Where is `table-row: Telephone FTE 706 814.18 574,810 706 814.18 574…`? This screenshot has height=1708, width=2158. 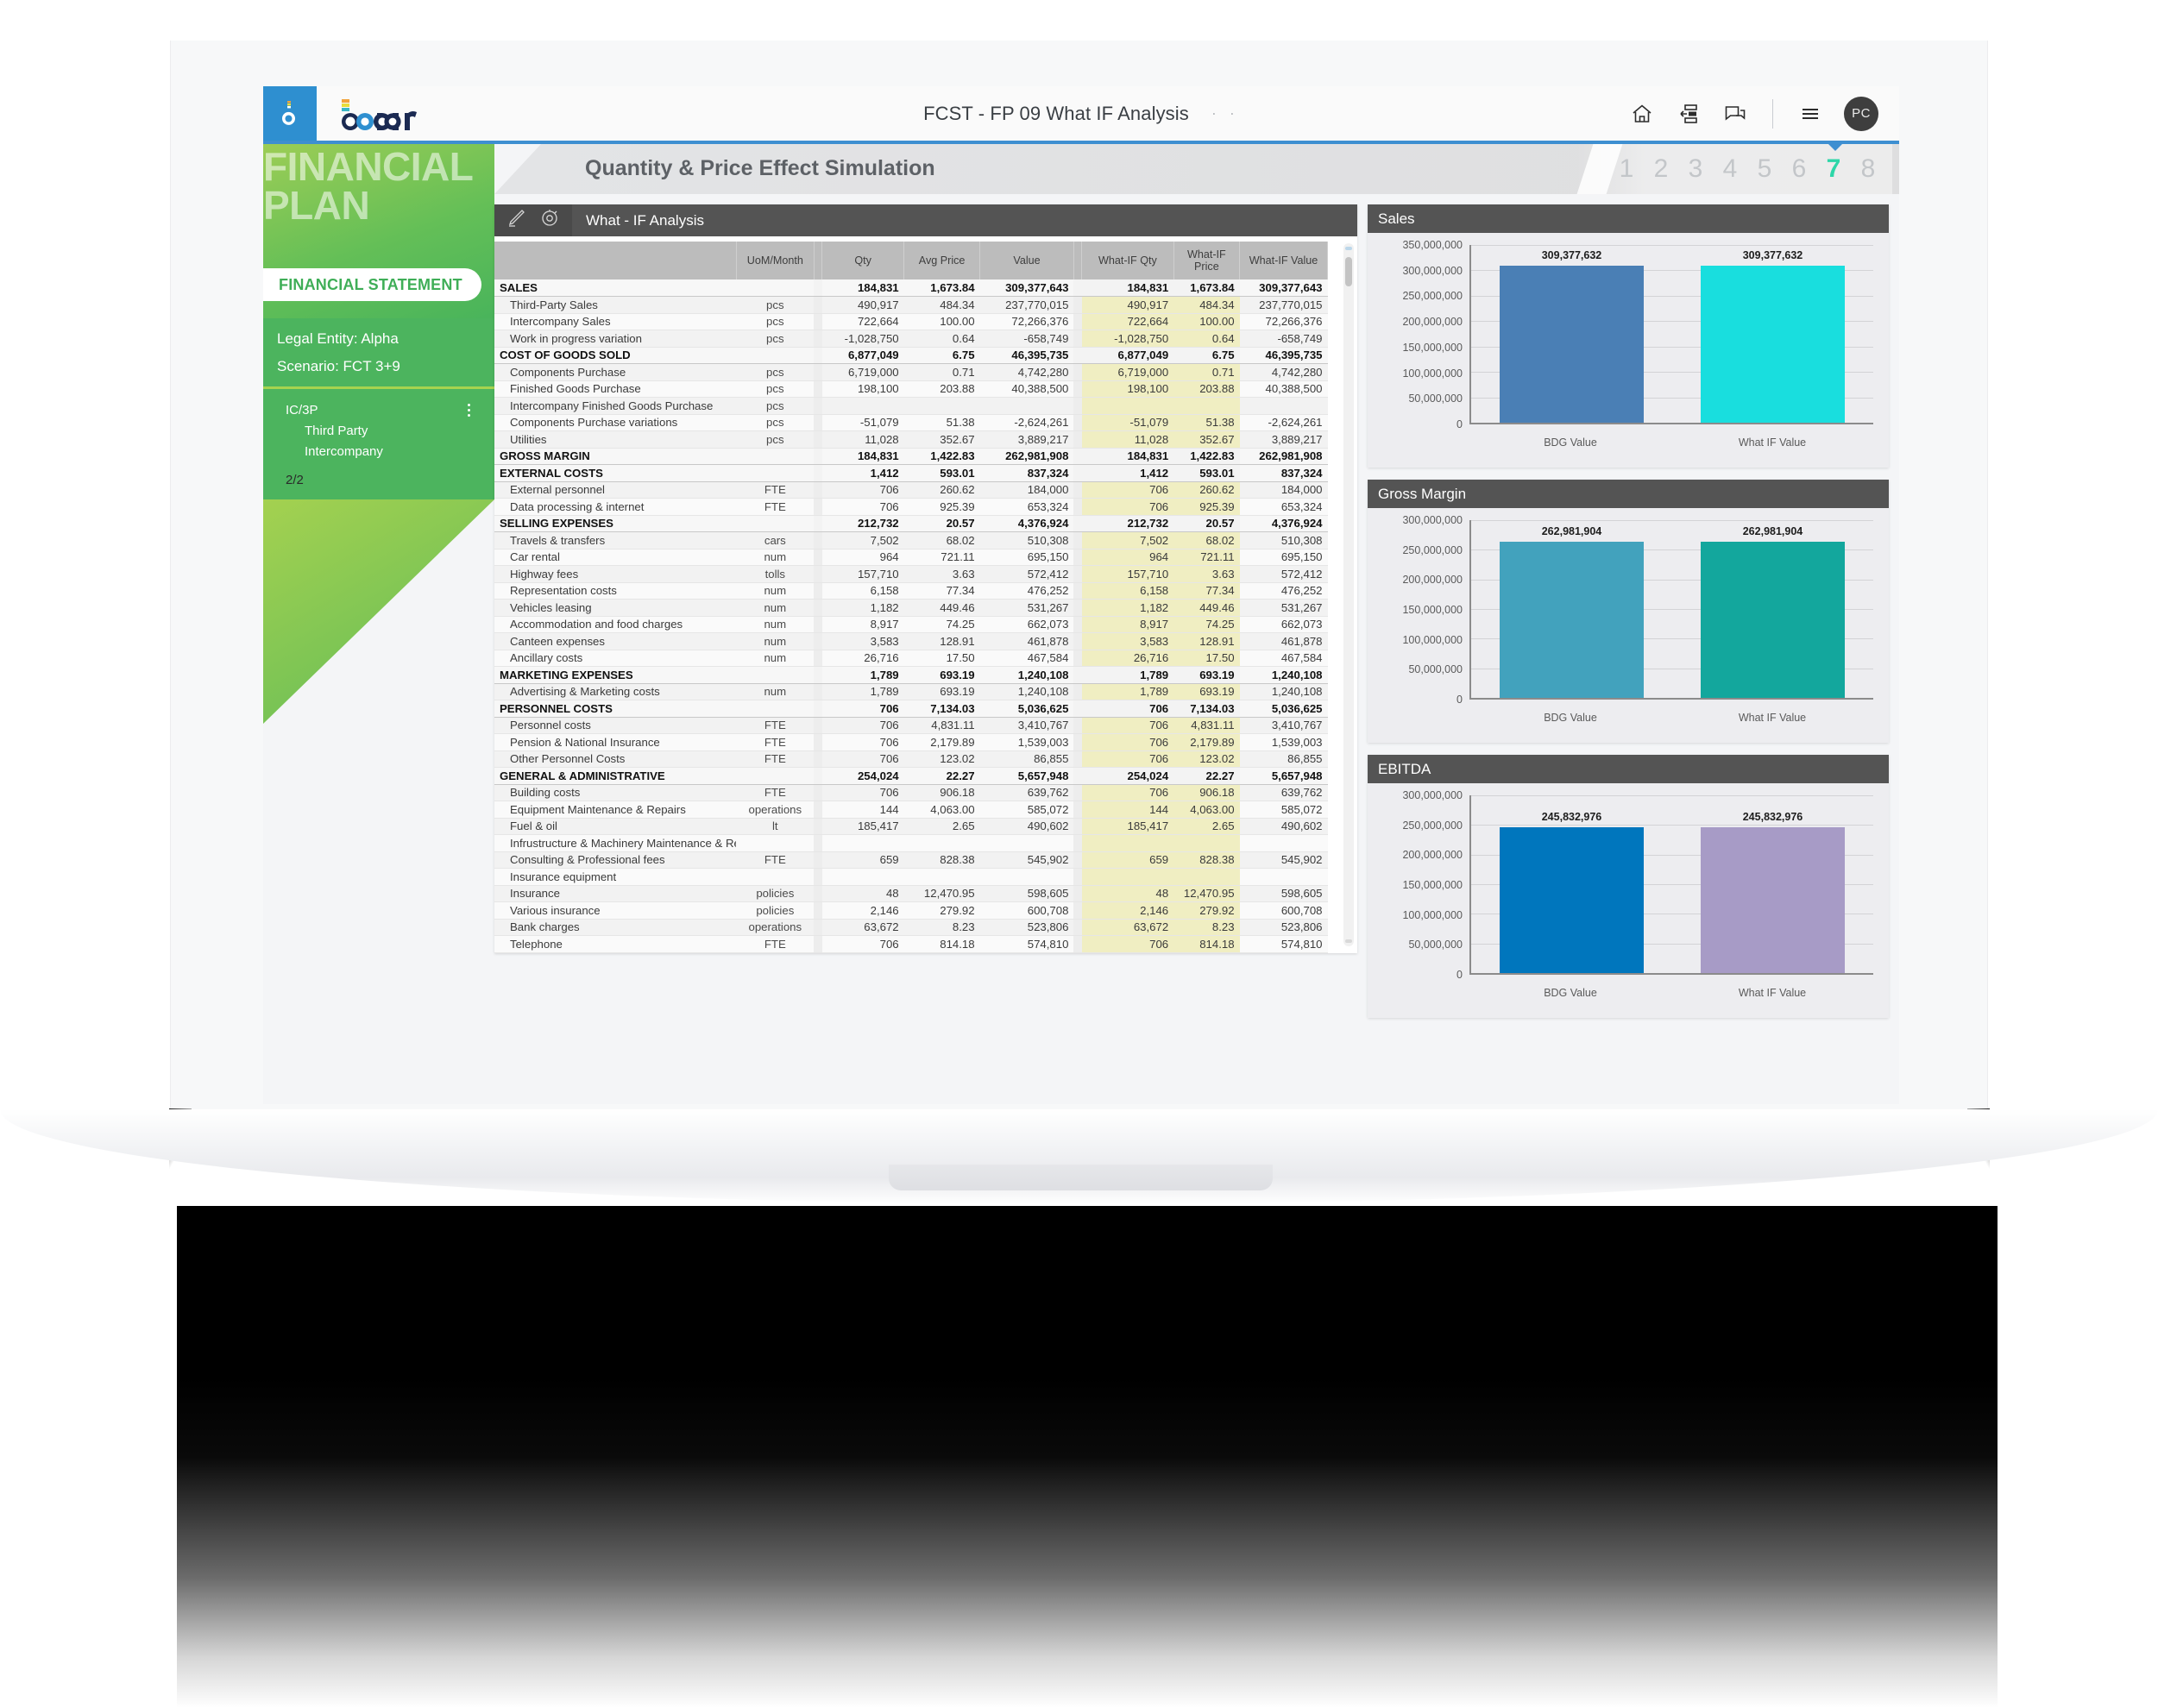 table-row: Telephone FTE 706 814.18 574,810 706 814.18 574… is located at coordinates (911, 944).